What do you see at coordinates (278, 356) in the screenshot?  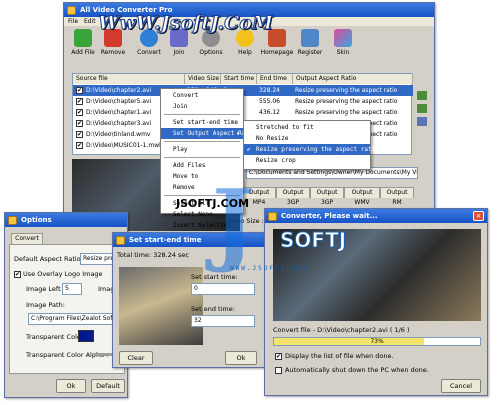 I see `display-list-checkbox: ✔` at bounding box center [278, 356].